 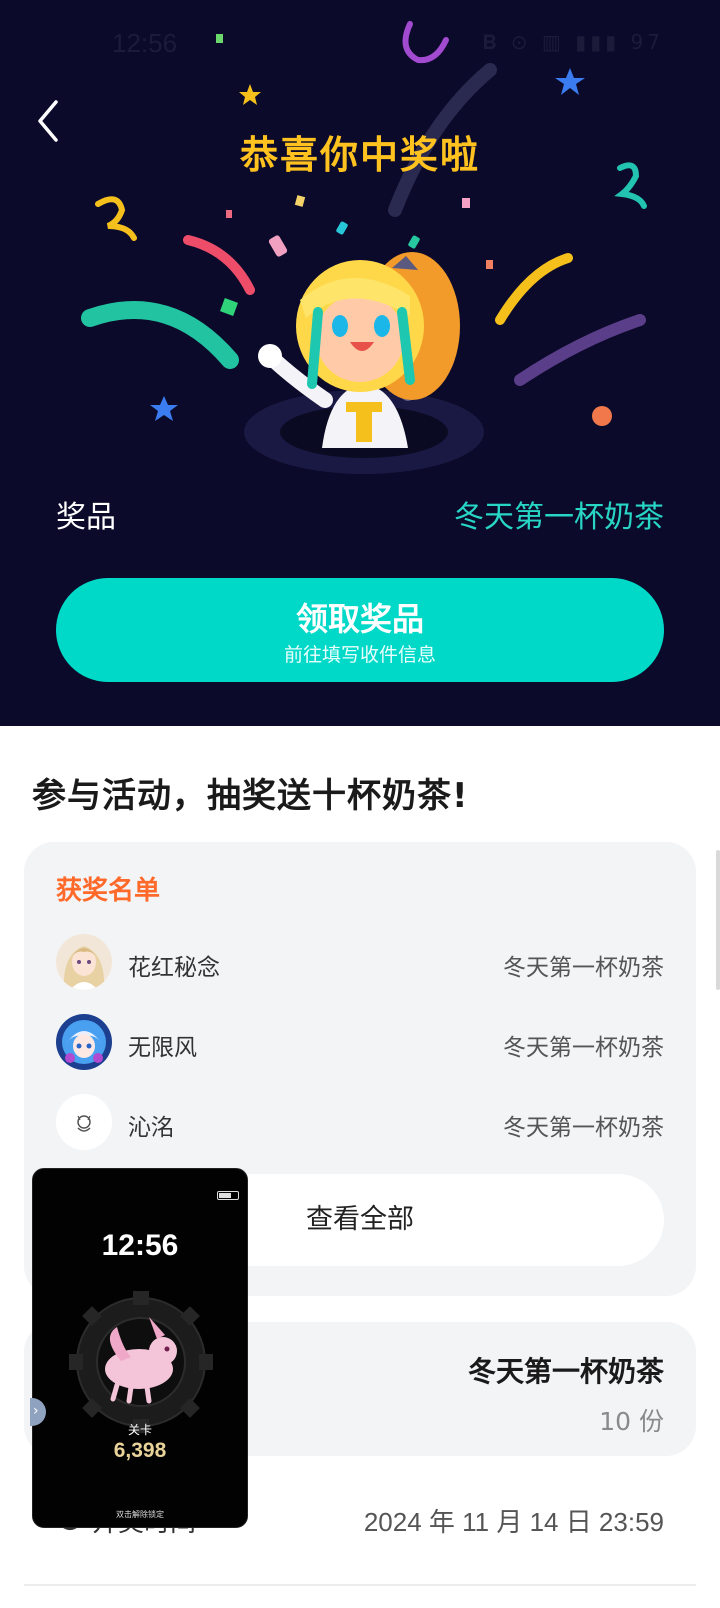 I want to click on unlock-hint: 双击解除锁定, so click(x=140, y=1514).